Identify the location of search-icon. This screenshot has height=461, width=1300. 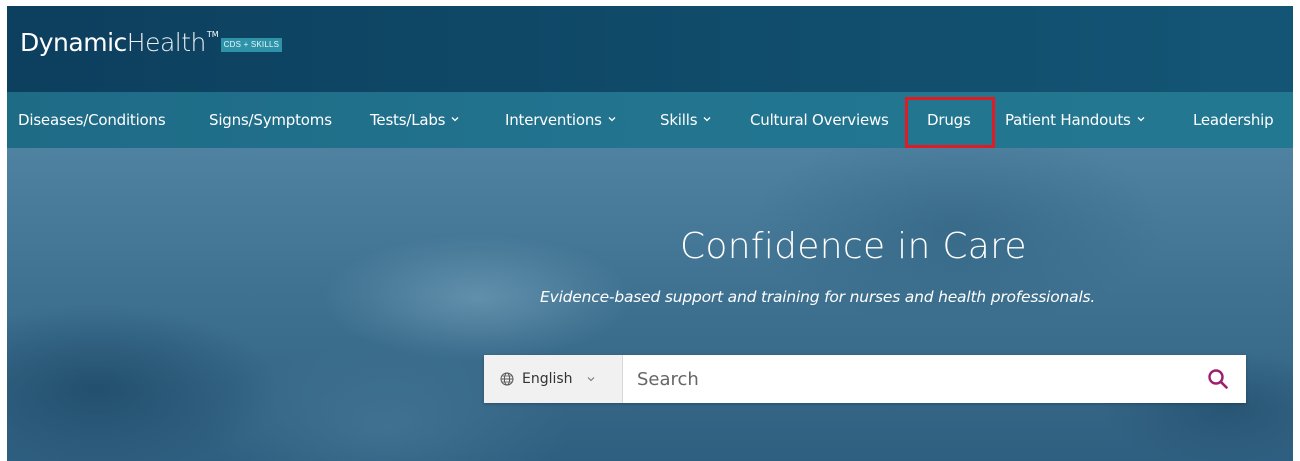
(1218, 379).